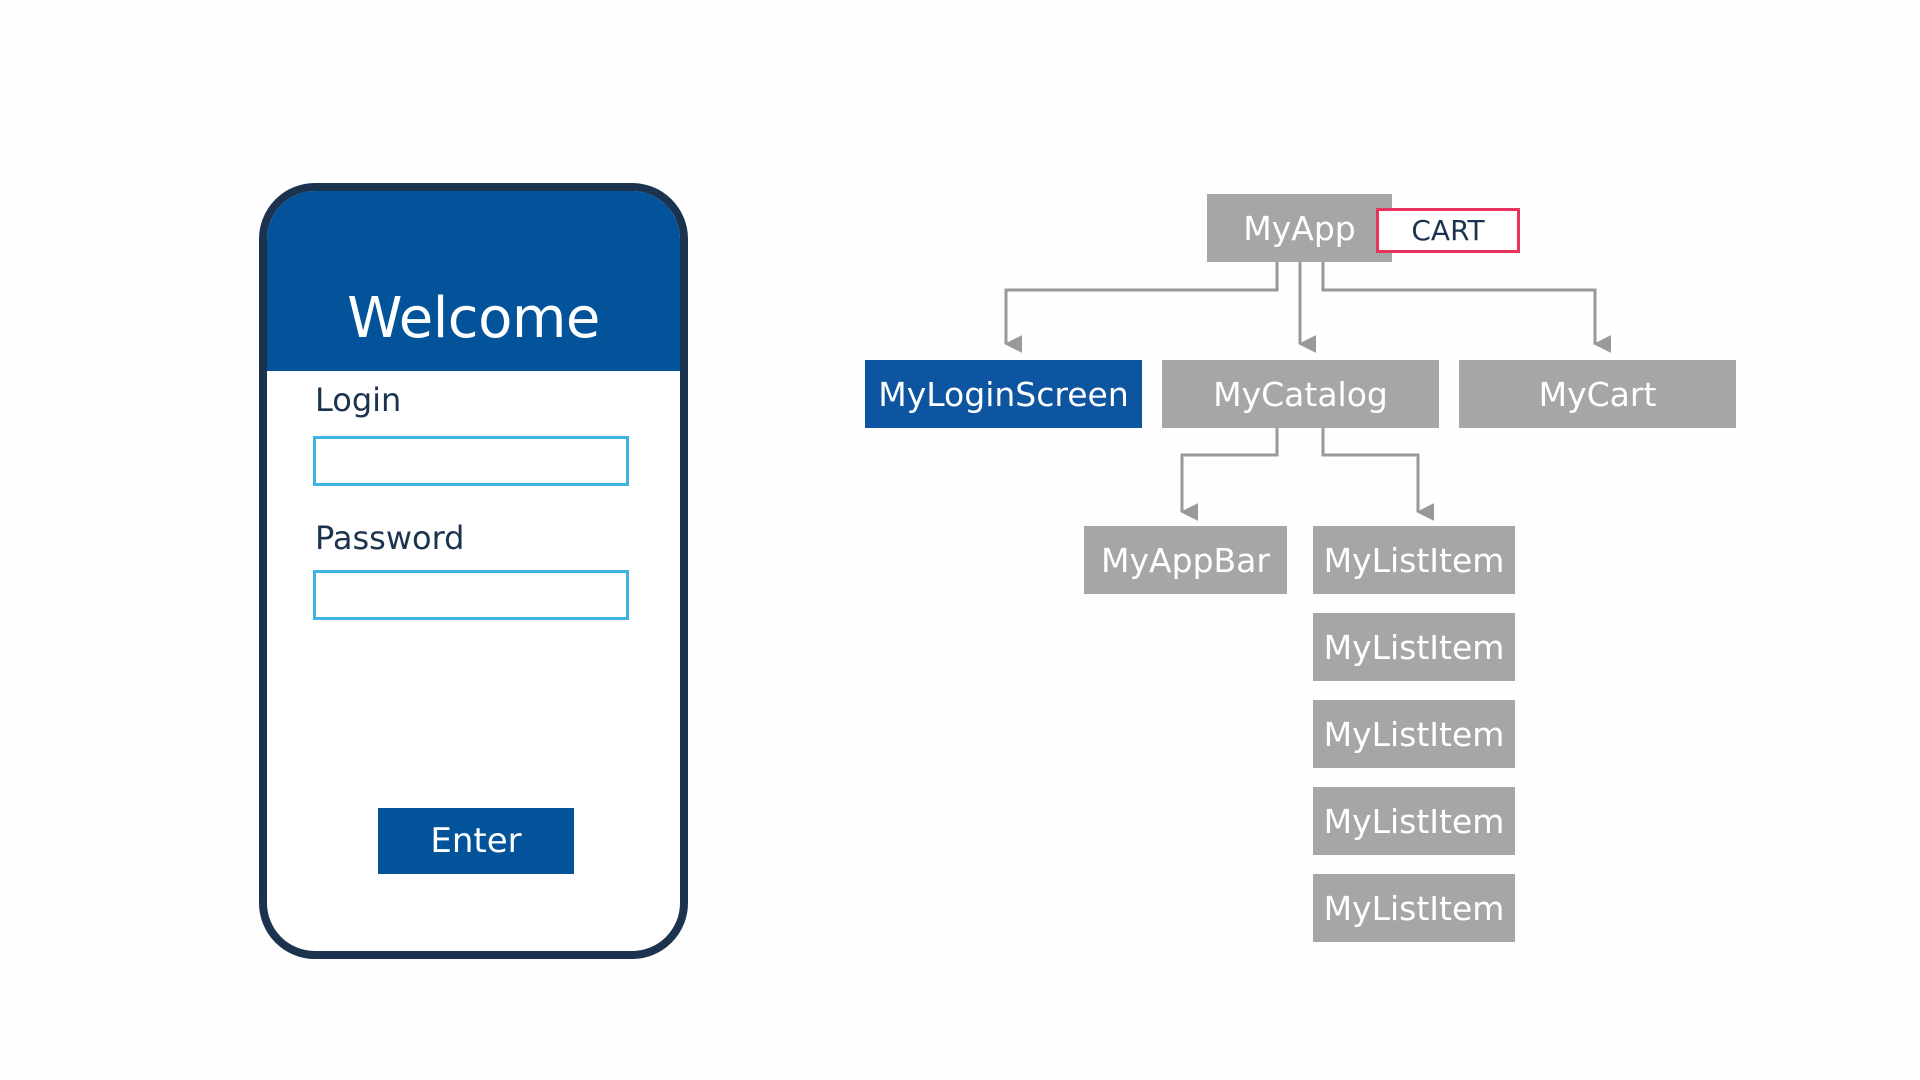 Image resolution: width=1920 pixels, height=1080 pixels. What do you see at coordinates (473, 318) in the screenshot?
I see `welcome-title: Welcome` at bounding box center [473, 318].